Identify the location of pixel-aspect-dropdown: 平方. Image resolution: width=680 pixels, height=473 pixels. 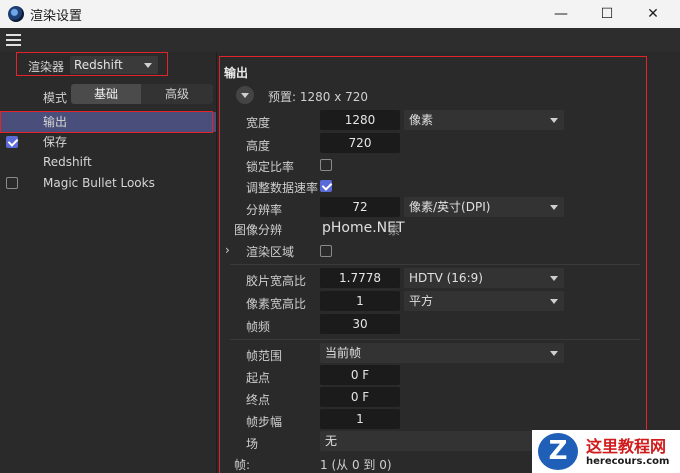
(484, 301).